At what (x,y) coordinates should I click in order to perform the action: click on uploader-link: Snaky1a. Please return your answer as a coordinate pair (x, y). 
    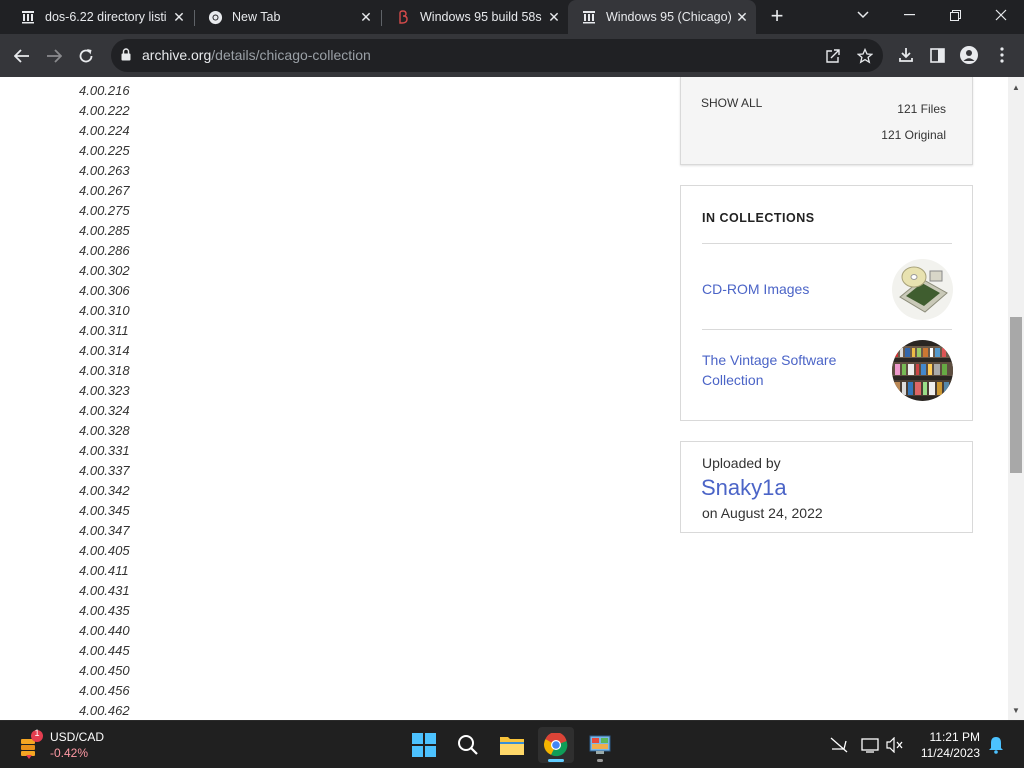
    Looking at the image, I should click on (744, 488).